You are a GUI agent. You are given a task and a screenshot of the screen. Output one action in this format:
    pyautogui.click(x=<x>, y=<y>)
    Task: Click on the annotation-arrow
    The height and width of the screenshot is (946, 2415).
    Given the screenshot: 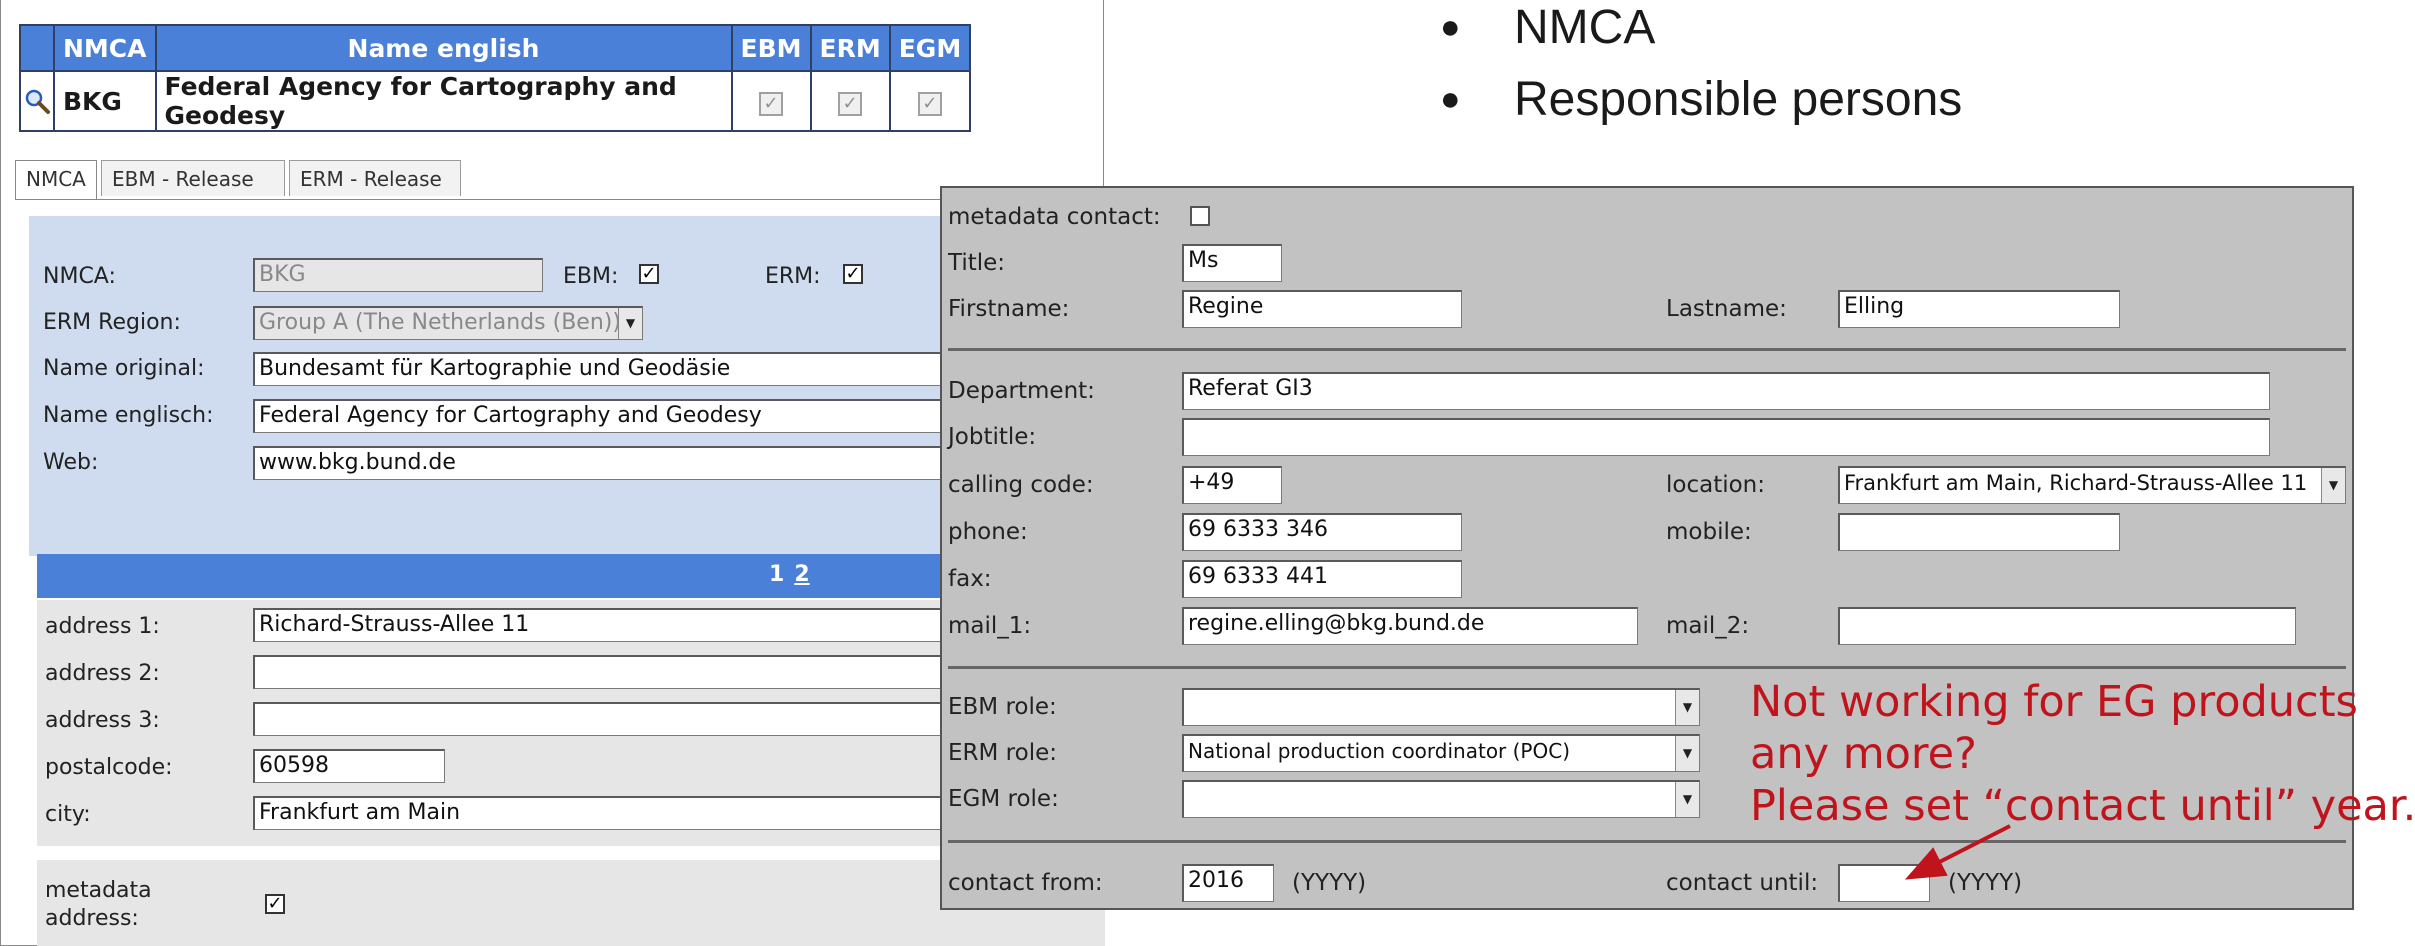 What is the action you would take?
    pyautogui.click(x=1957, y=852)
    